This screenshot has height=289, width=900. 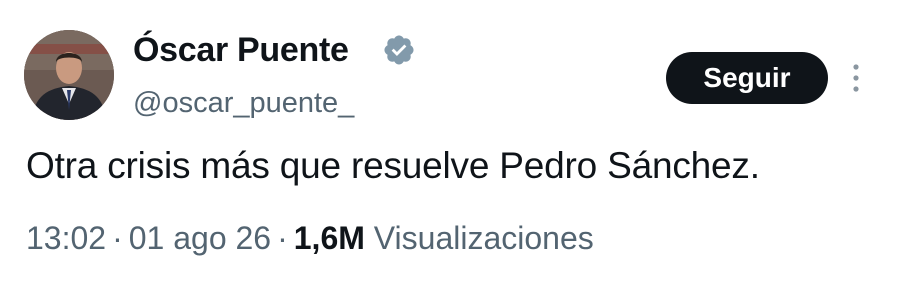 What do you see at coordinates (329, 238) in the screenshot?
I see `views-count: 1,6M` at bounding box center [329, 238].